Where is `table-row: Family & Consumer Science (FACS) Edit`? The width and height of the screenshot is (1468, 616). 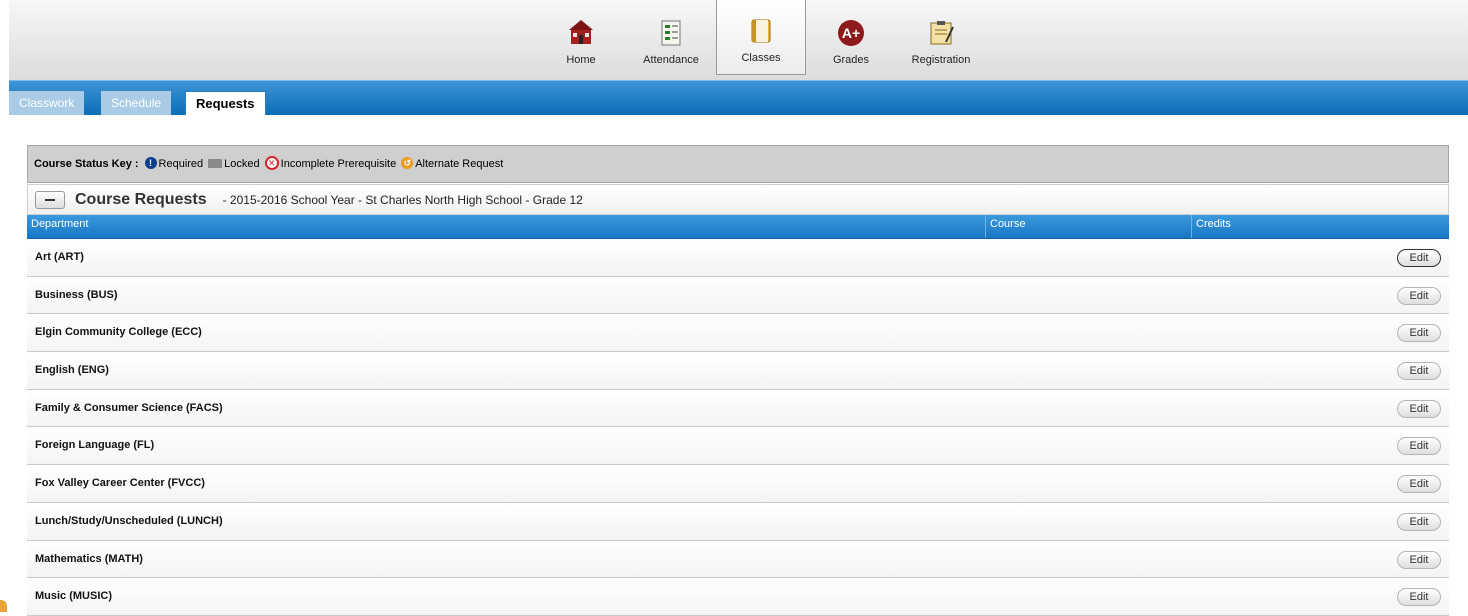 table-row: Family & Consumer Science (FACS) Edit is located at coordinates (738, 408).